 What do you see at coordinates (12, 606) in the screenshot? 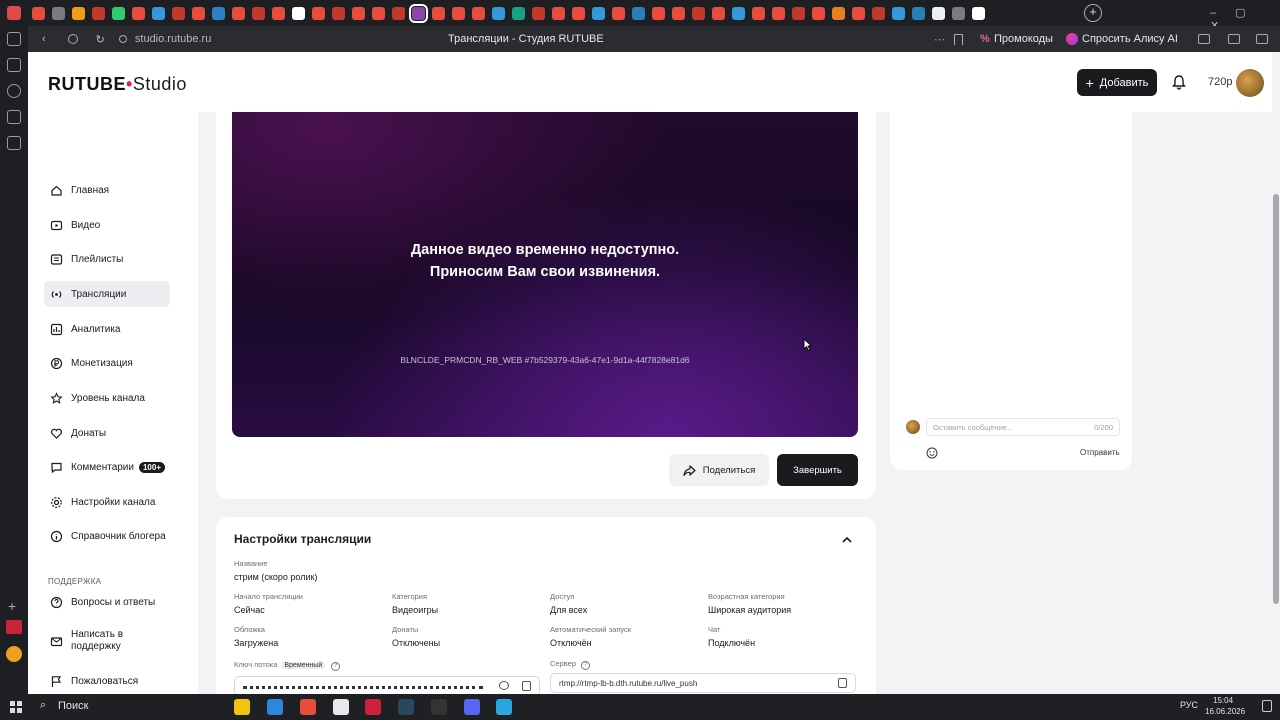
I see `rail-add-icon: +` at bounding box center [12, 606].